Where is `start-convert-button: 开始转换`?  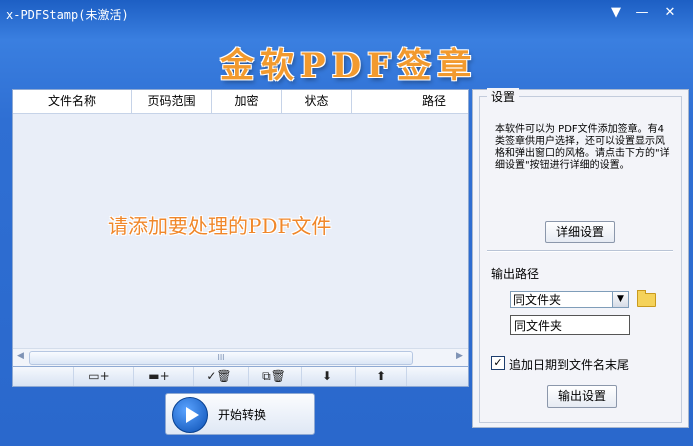
start-convert-button: 开始转换 is located at coordinates (240, 414).